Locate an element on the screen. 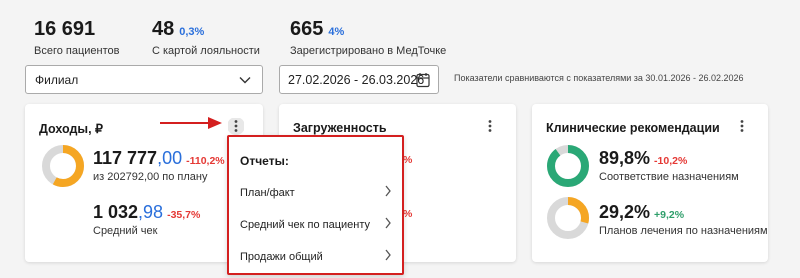  revenue-sub: из 202792,00 по плану is located at coordinates (150, 177).